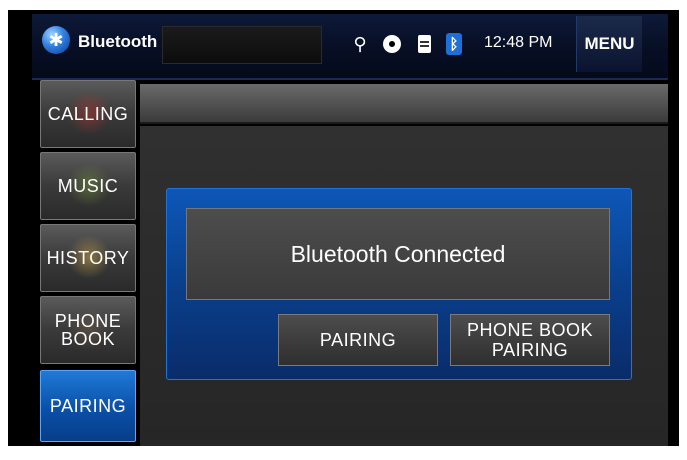  Describe the element at coordinates (242, 45) in the screenshot. I see `now-playing-field` at that location.